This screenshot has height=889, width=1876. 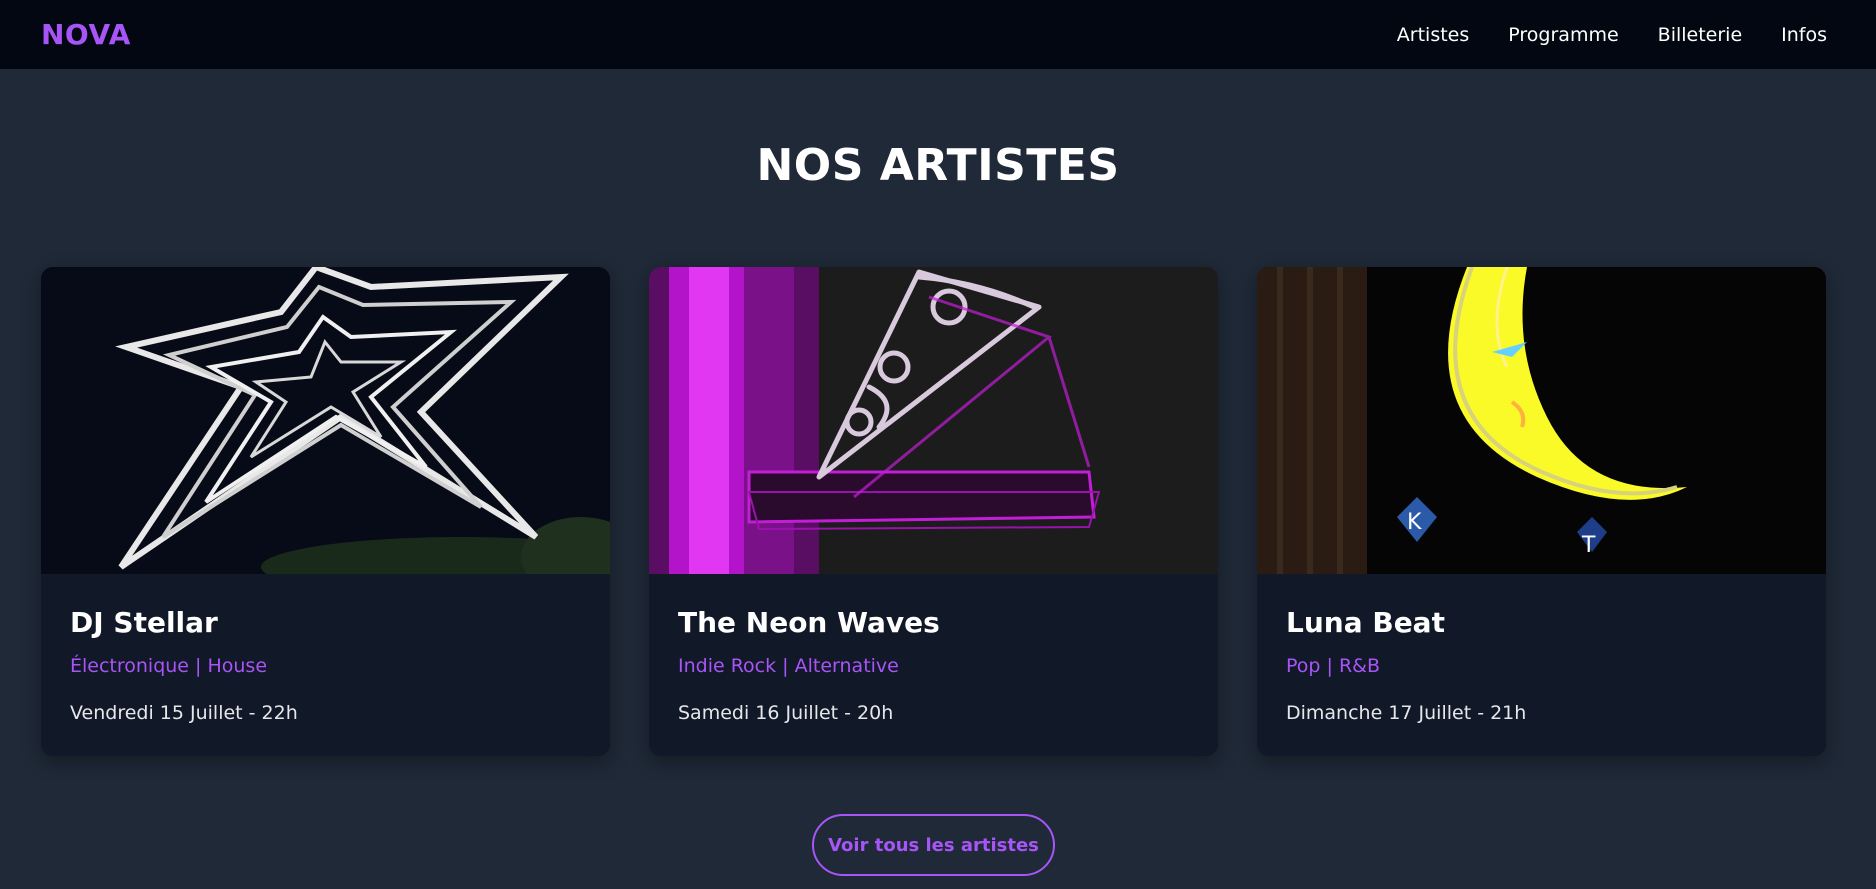 I want to click on nav-link-programme: Programme, so click(x=1563, y=35).